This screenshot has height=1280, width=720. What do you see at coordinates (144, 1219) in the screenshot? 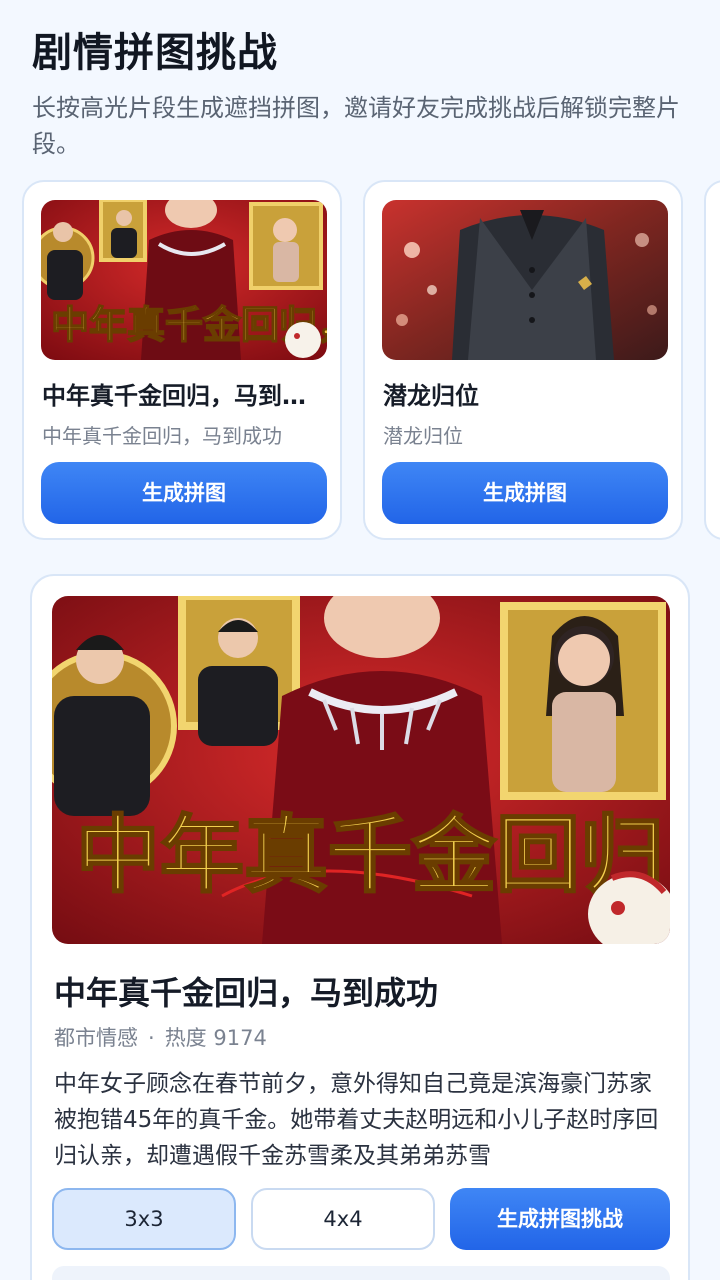
I see `grid-3x3-option: 3x3` at bounding box center [144, 1219].